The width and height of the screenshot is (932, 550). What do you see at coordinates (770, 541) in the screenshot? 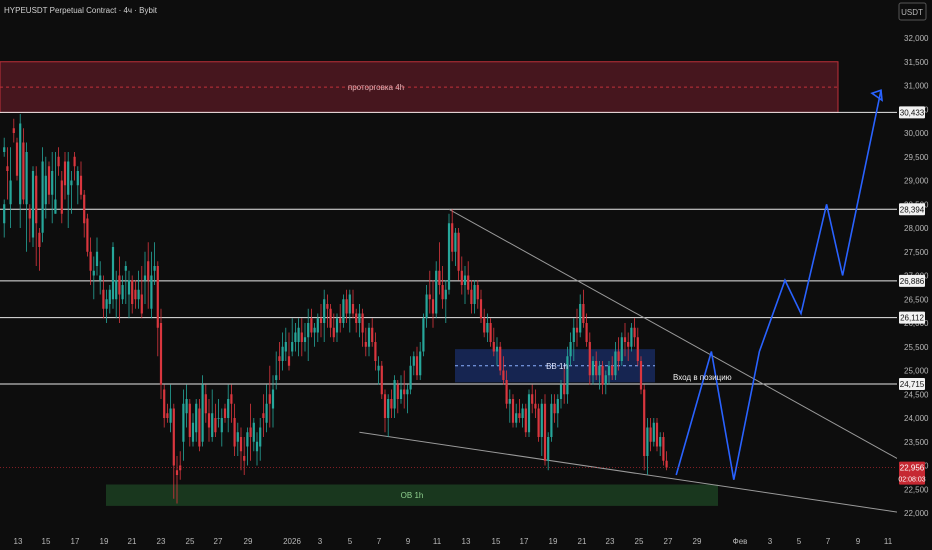
I see `time-tick-label: 3` at bounding box center [770, 541].